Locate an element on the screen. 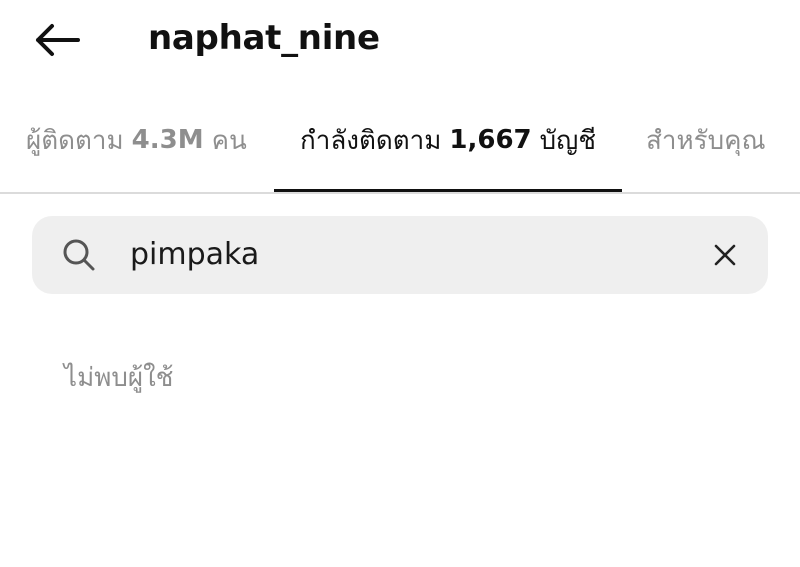 This screenshot has height=567, width=800. profile-username: naphat_nine is located at coordinates (264, 38).